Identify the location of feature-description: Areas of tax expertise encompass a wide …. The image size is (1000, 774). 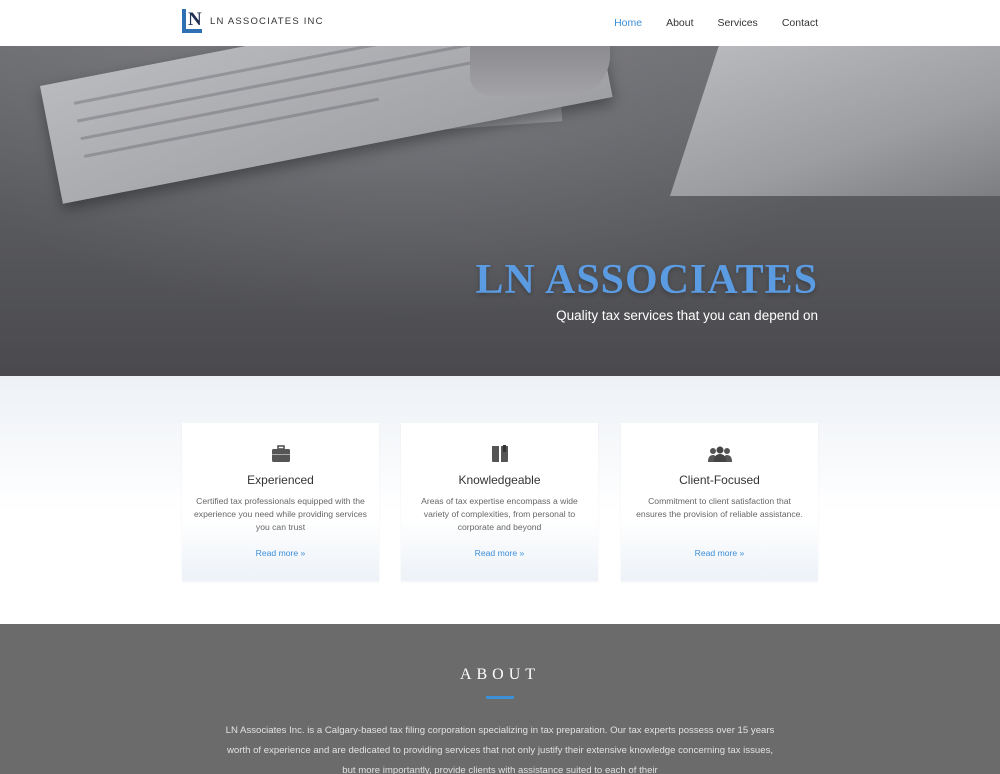
(499, 514).